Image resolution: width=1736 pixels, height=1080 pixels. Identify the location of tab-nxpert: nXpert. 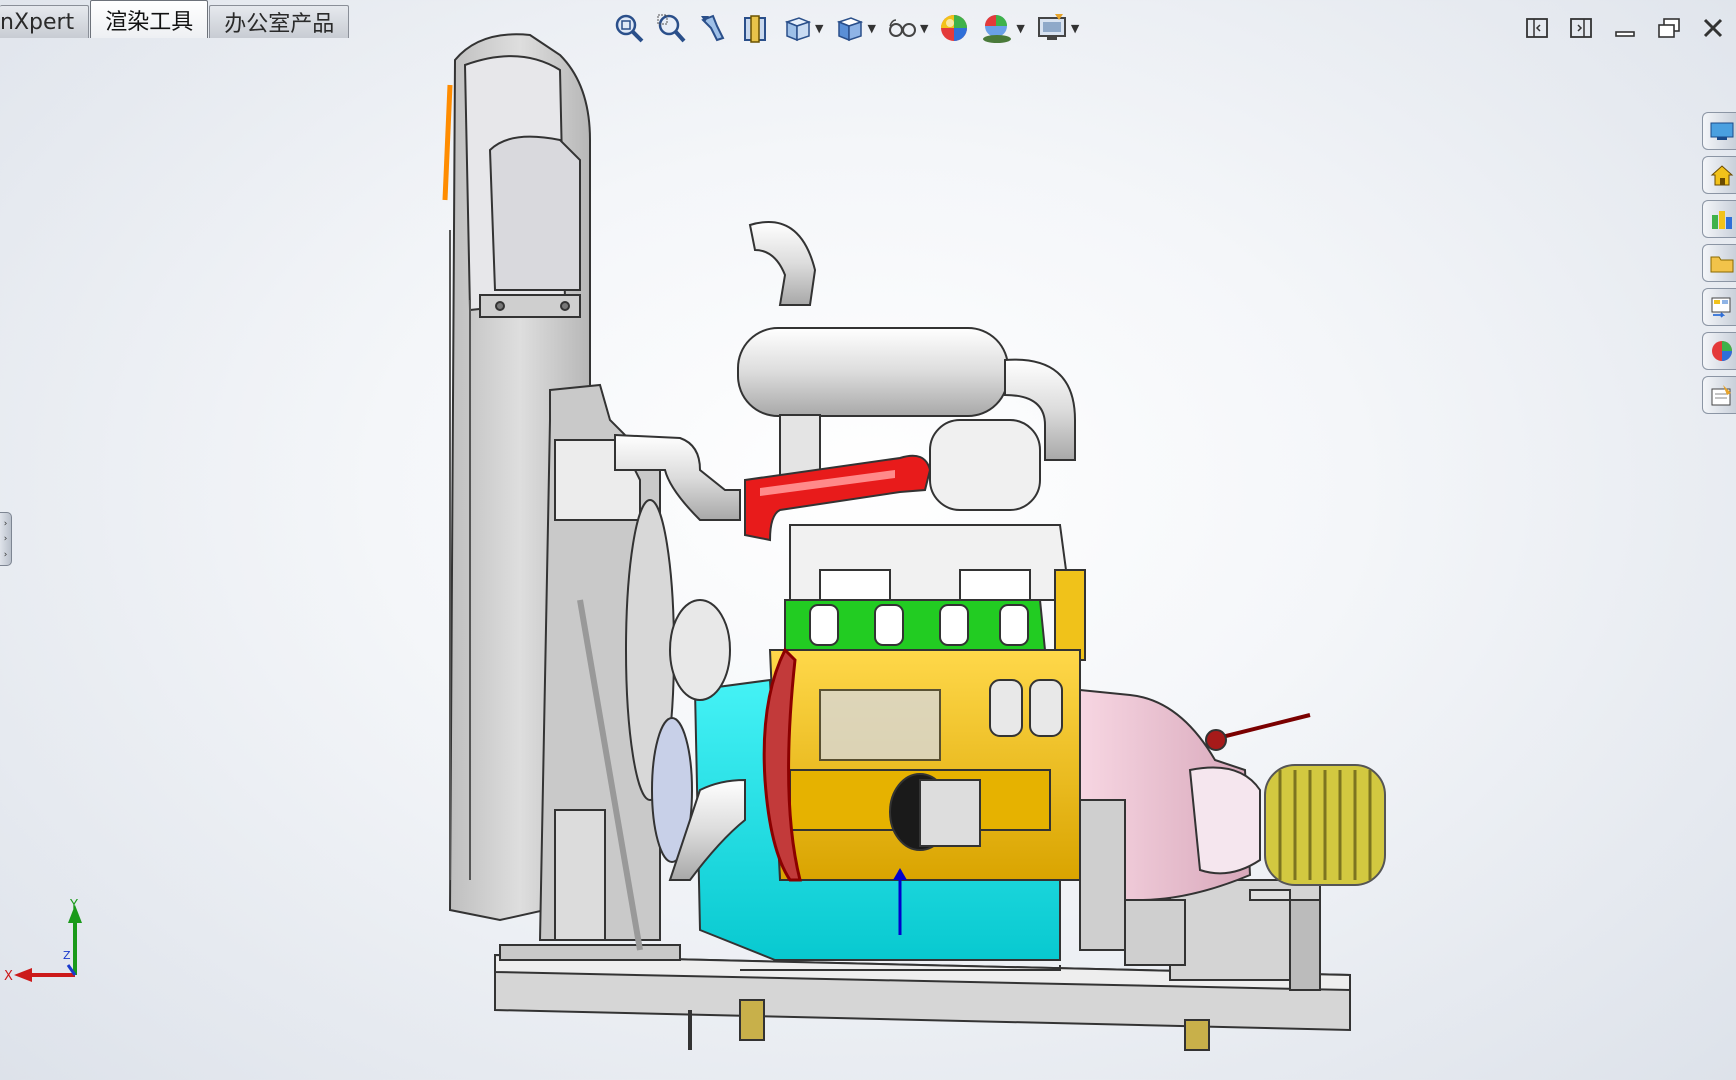
(45, 21).